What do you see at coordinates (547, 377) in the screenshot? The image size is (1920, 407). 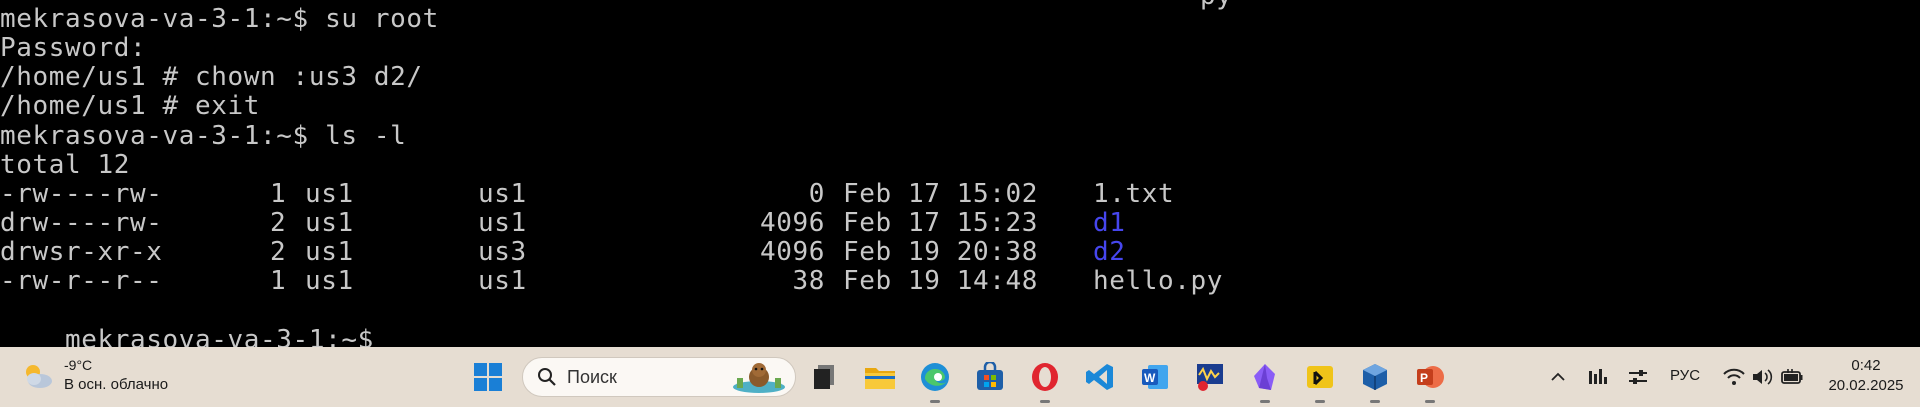 I see `search-icon` at bounding box center [547, 377].